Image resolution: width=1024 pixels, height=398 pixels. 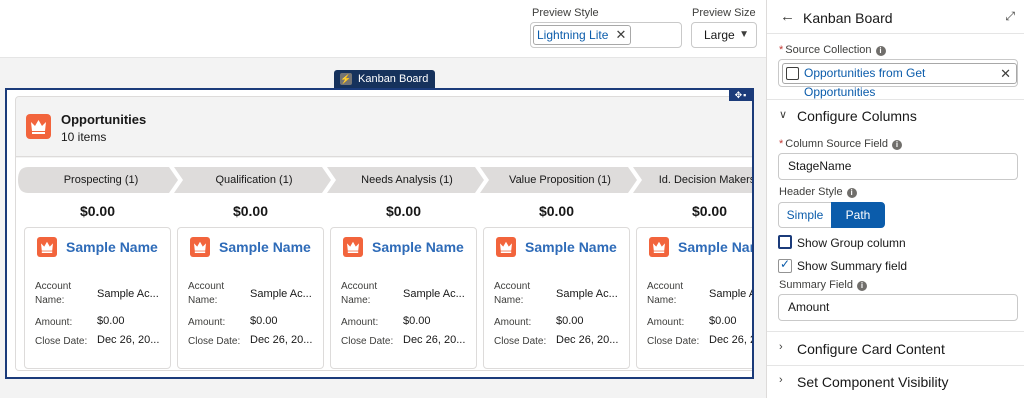 I want to click on configure-columns-title: Configure Columns, so click(x=857, y=116).